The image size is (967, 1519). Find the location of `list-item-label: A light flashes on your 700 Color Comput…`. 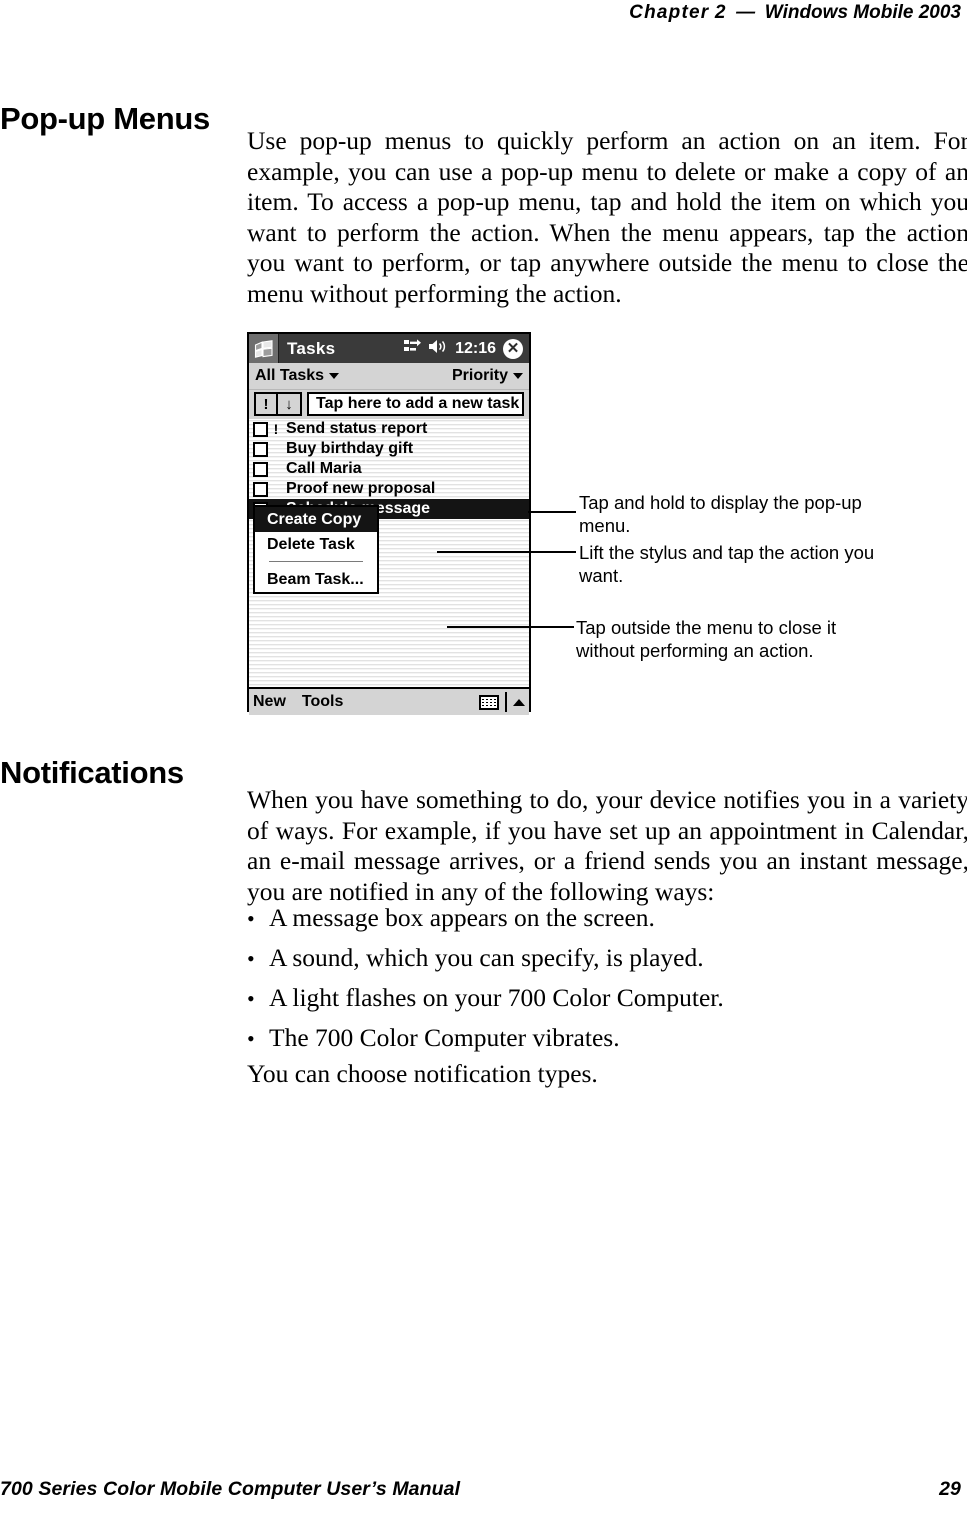

list-item-label: A light flashes on your 700 Color Comput… is located at coordinates (496, 997).